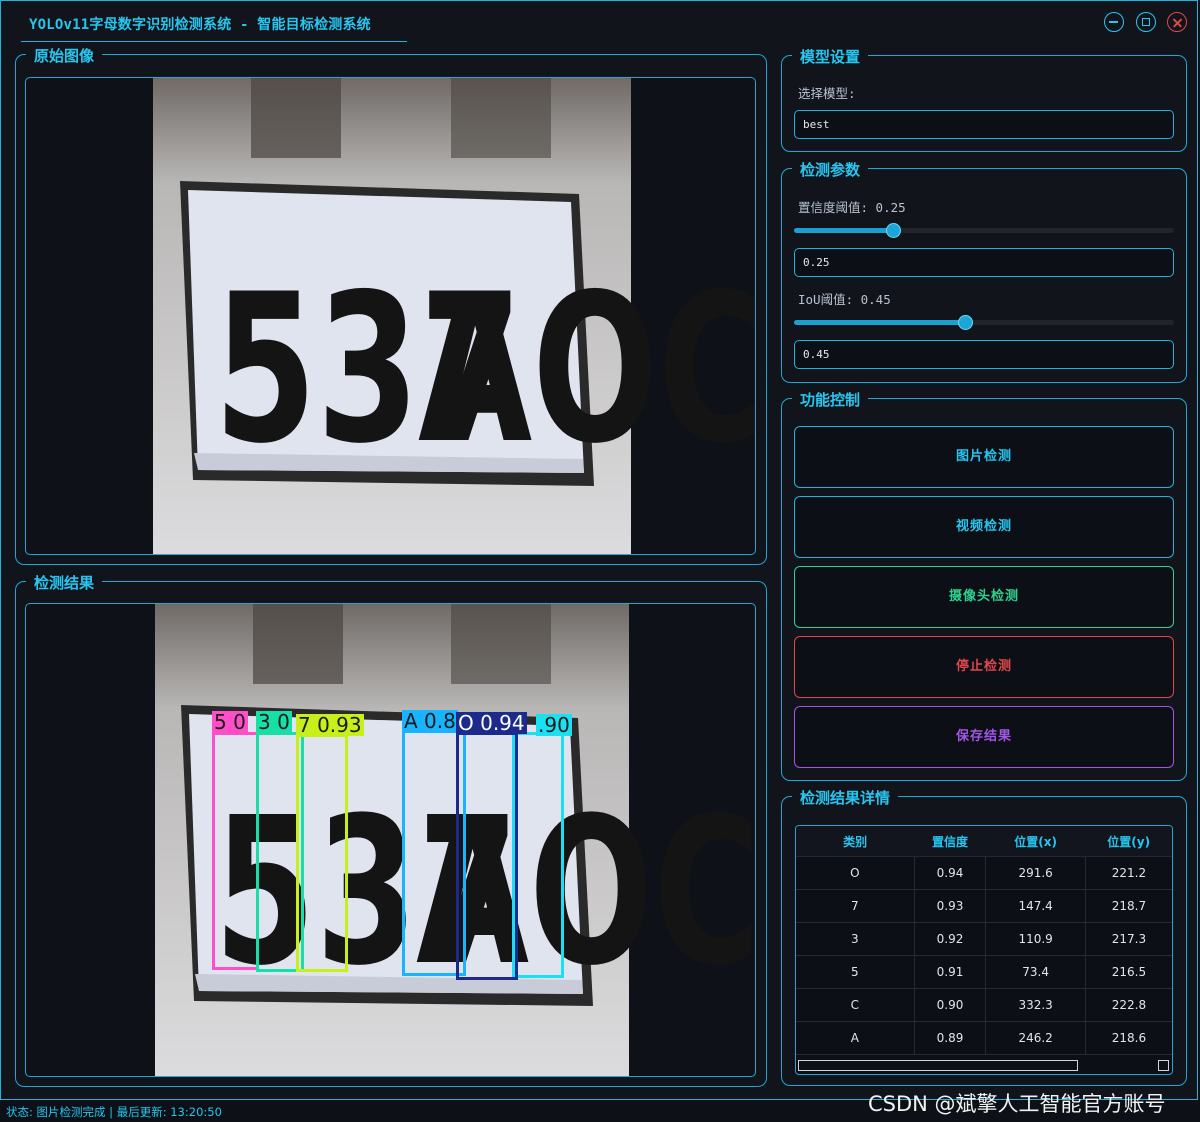 The width and height of the screenshot is (1200, 1122). I want to click on confidence-slider-handle, so click(893, 230).